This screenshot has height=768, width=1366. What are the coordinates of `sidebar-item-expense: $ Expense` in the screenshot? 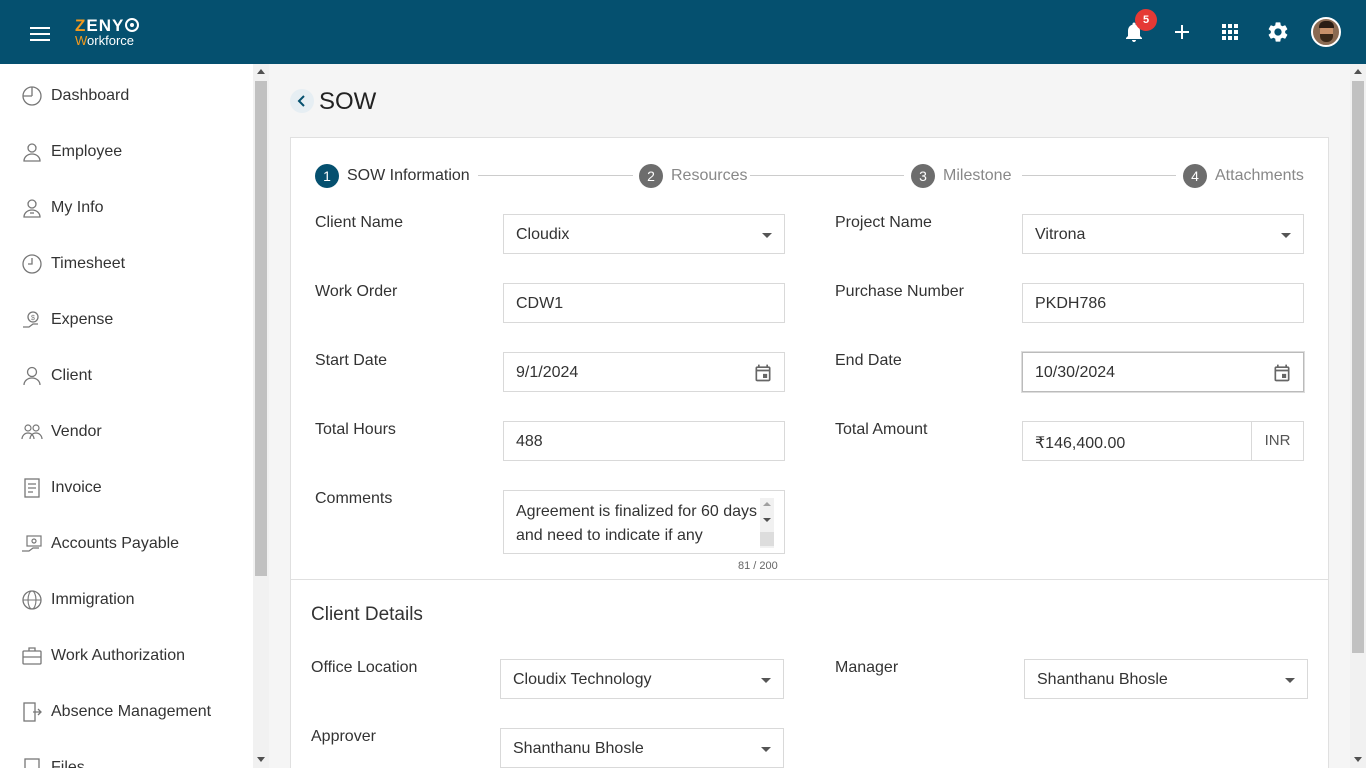 It's located at (126, 320).